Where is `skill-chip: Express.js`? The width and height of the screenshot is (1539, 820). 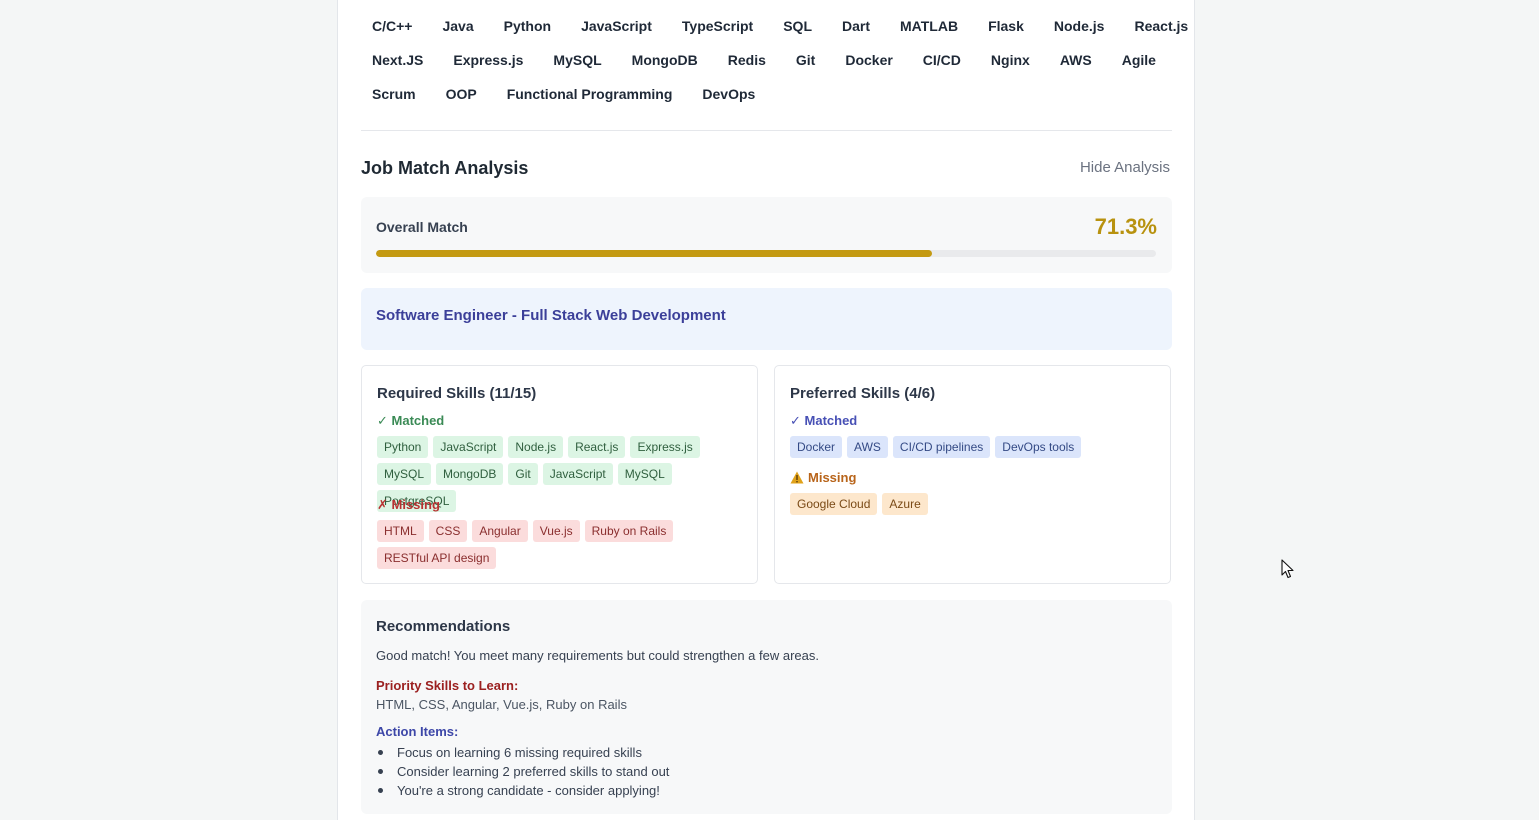 skill-chip: Express.js is located at coordinates (488, 60).